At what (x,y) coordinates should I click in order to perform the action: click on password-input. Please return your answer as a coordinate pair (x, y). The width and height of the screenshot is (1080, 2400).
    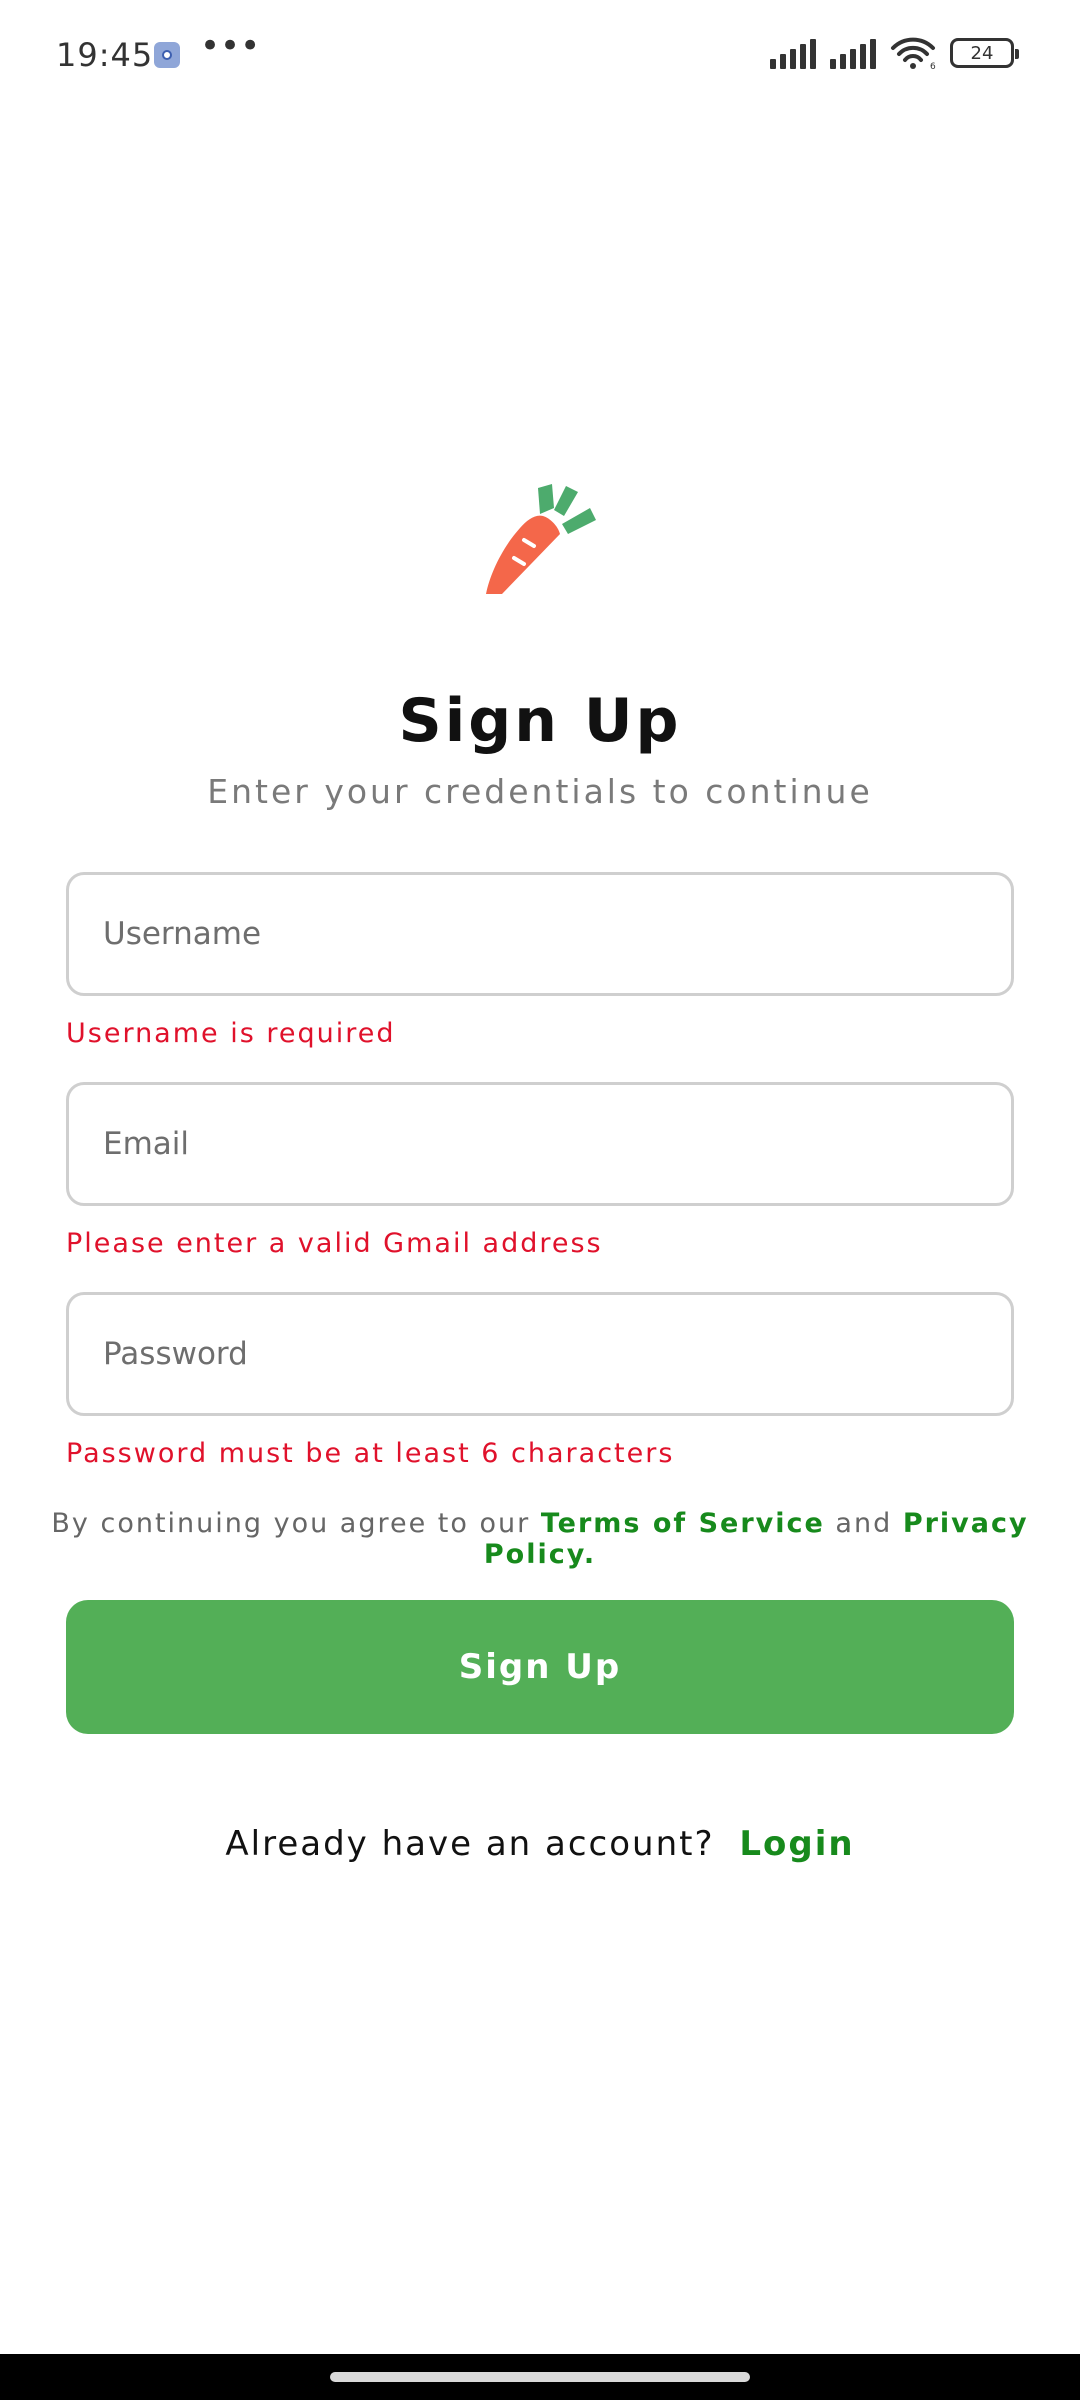
    Looking at the image, I should click on (557, 1354).